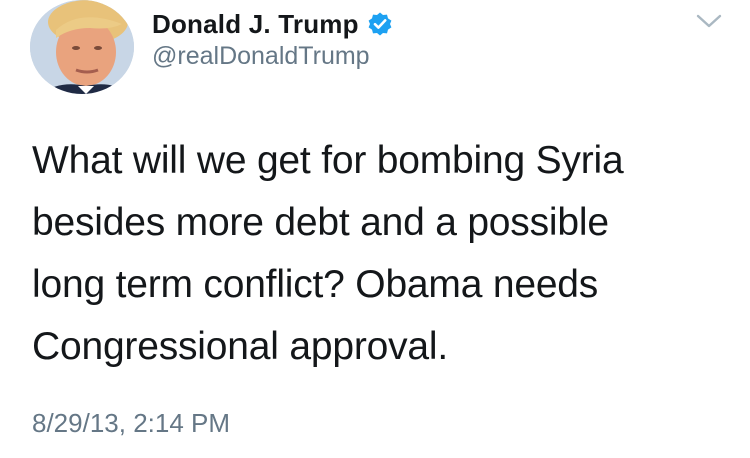 The height and width of the screenshot is (458, 750). I want to click on chevron-down-icon, so click(709, 21).